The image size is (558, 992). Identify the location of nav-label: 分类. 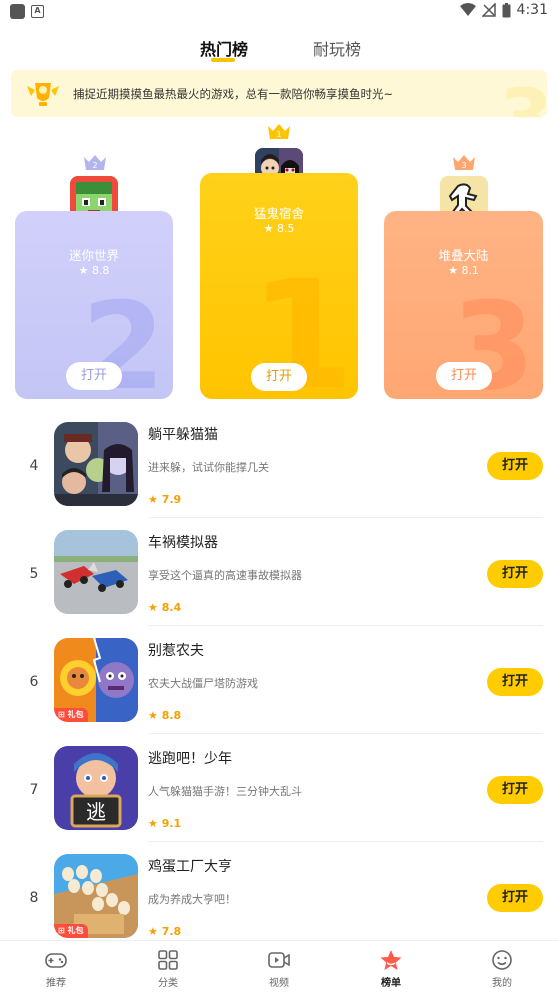
(168, 983).